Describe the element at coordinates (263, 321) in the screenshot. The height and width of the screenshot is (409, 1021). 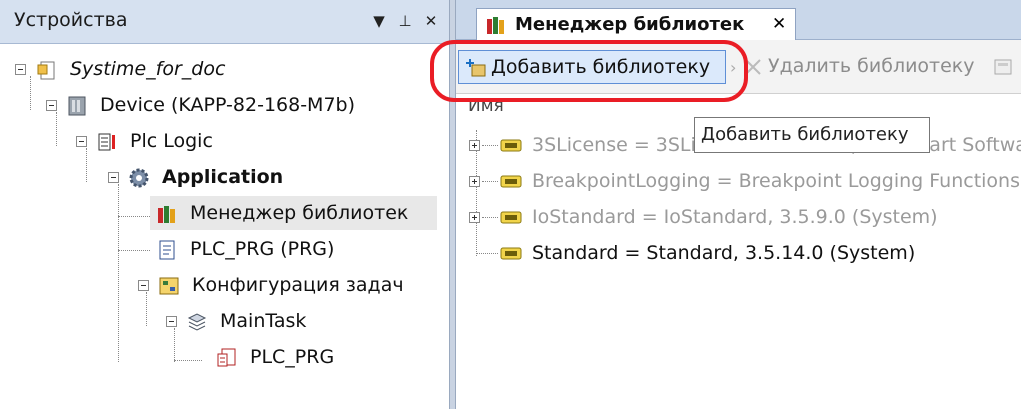
I see `tree-node-label: MainTask` at that location.